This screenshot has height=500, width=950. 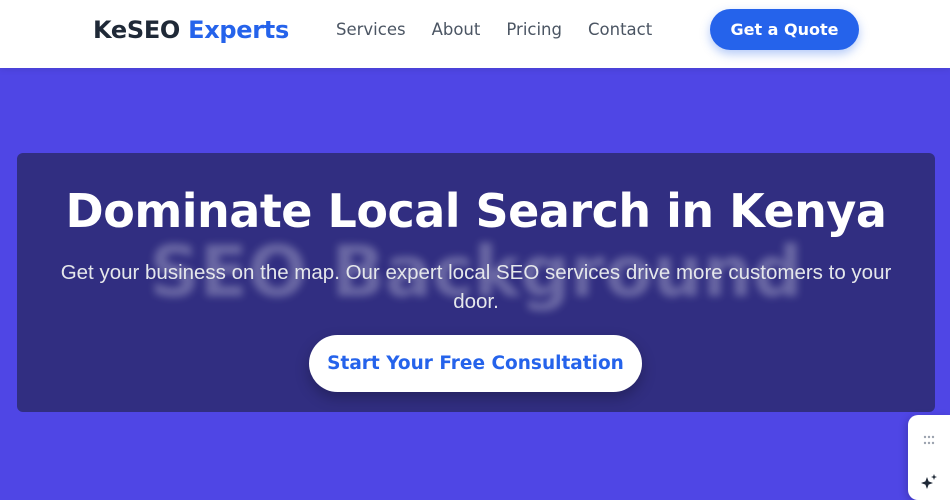 What do you see at coordinates (476, 211) in the screenshot?
I see `hero-title: Dominate Local Search in Kenya` at bounding box center [476, 211].